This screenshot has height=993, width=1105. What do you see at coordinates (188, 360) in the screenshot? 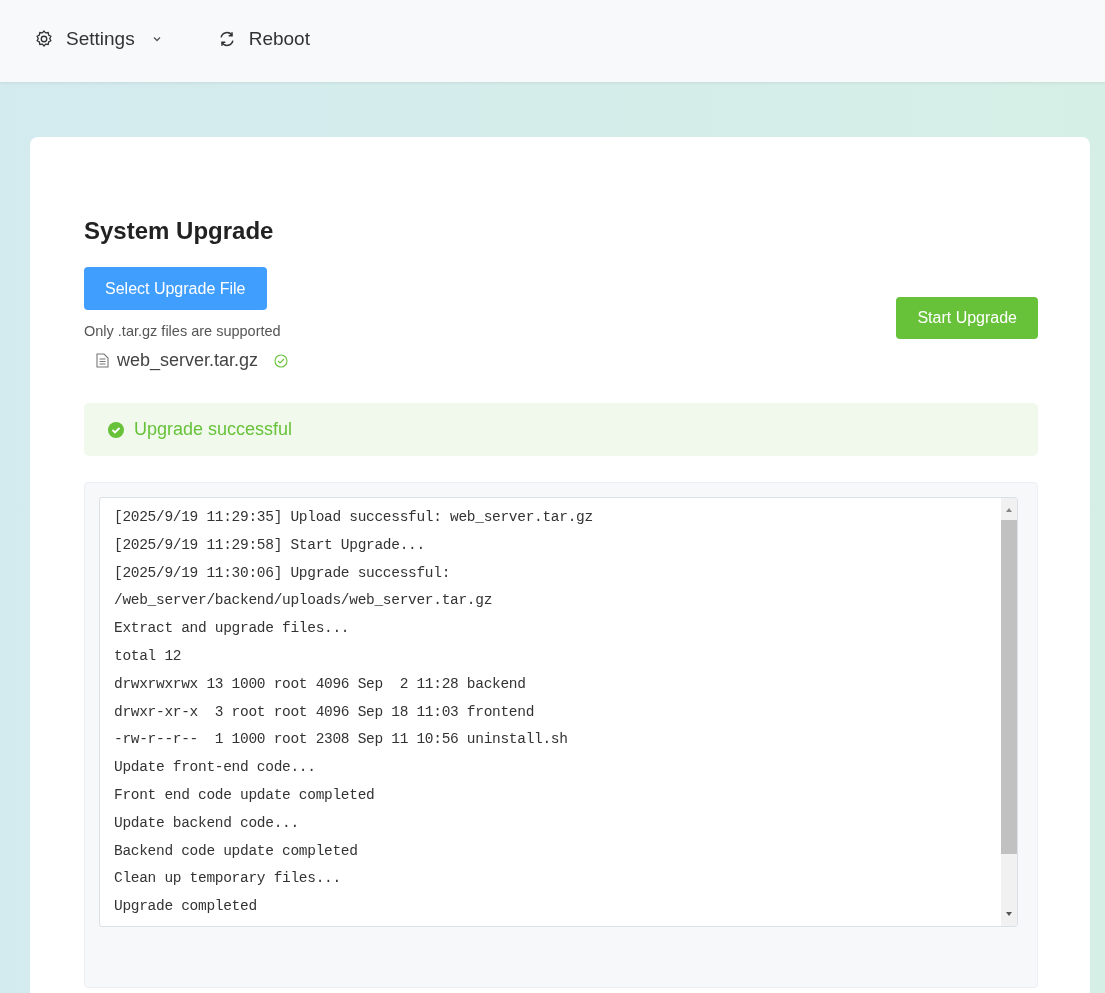
I see `file-name: web_server.tar.gz` at bounding box center [188, 360].